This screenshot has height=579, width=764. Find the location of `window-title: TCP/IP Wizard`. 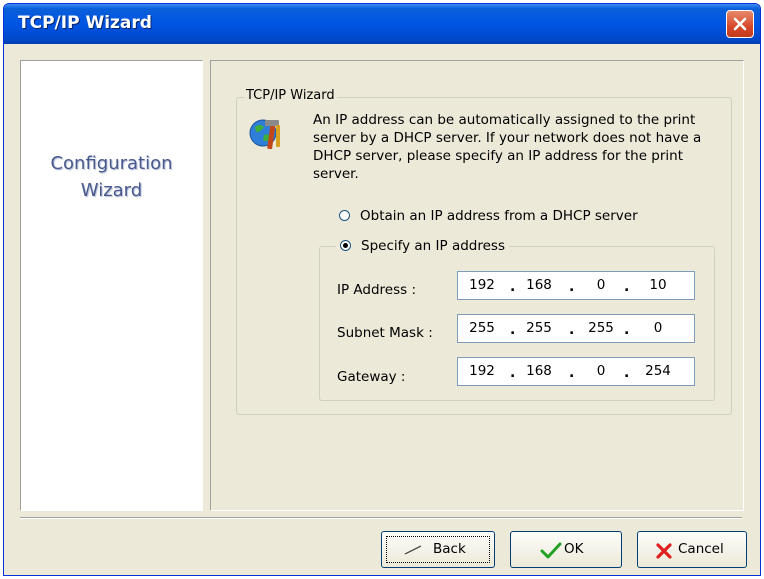

window-title: TCP/IP Wizard is located at coordinates (85, 23).